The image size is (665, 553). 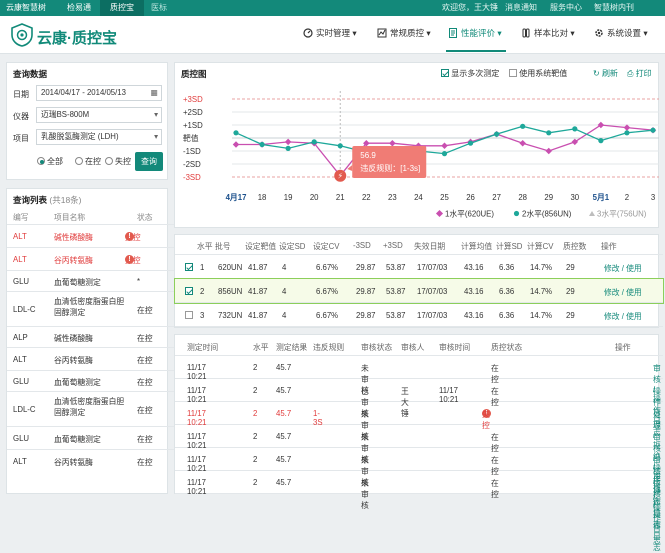 I want to click on records-header: 测定时间 水平 测定结果 违反规则 审核状态 审核人 审核时间 质控状态 操作, so click(x=419, y=345).